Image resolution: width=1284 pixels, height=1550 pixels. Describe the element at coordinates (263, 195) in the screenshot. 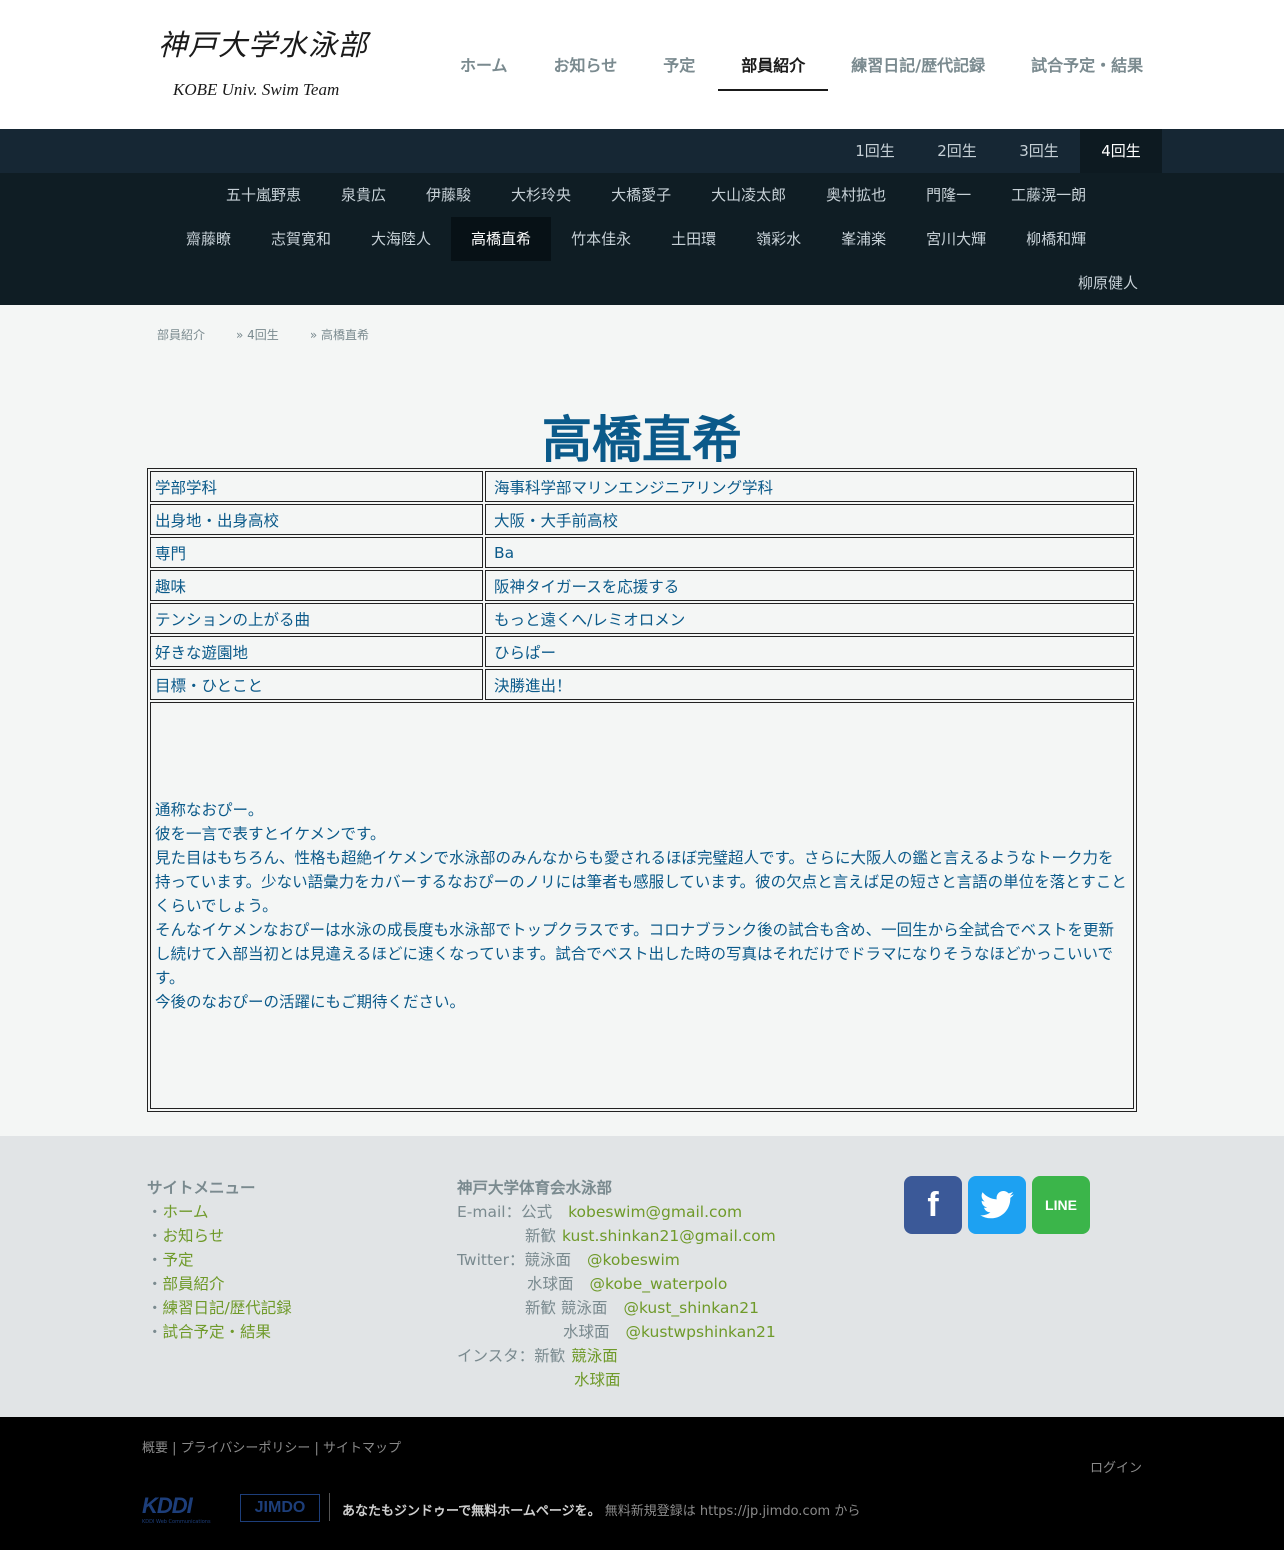

I see `member-link: 五十嵐野恵` at that location.